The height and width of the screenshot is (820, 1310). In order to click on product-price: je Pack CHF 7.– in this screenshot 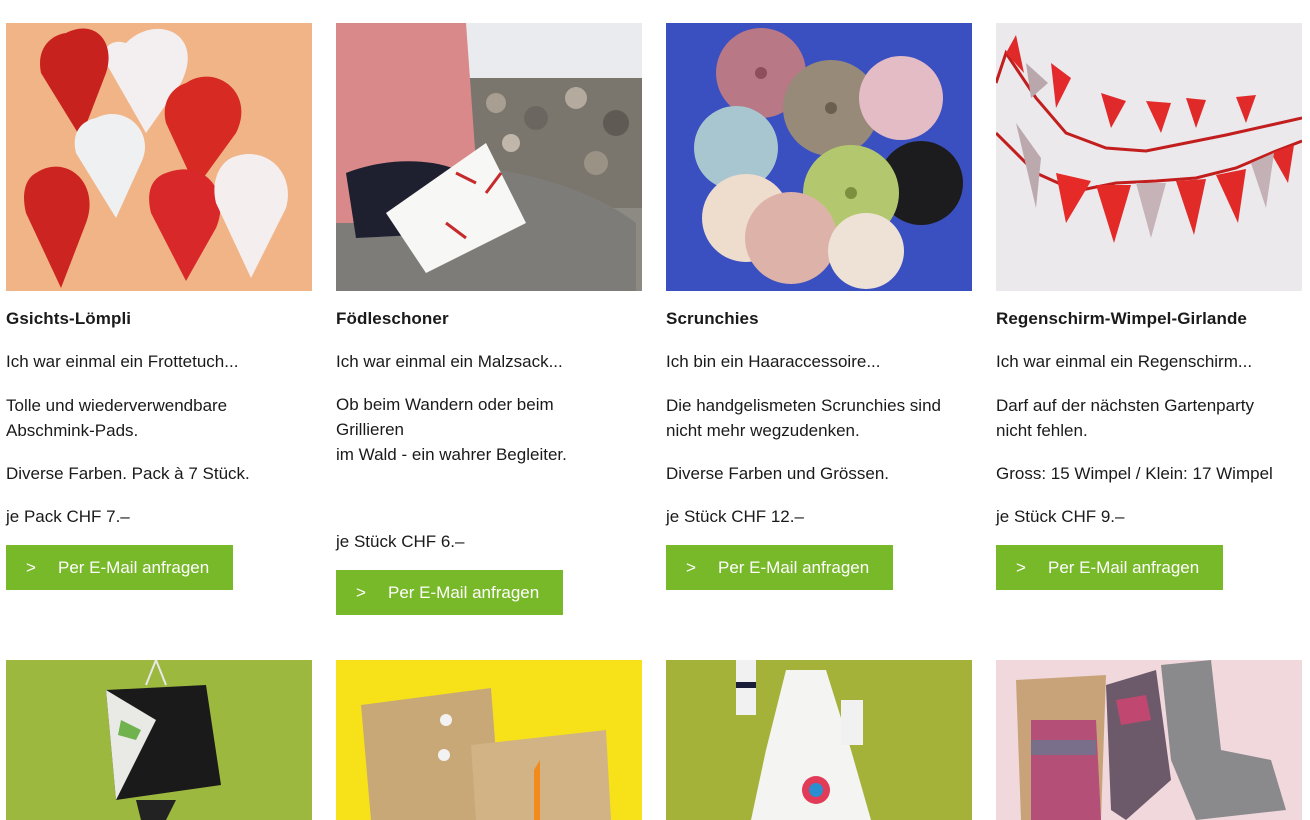, I will do `click(68, 516)`.